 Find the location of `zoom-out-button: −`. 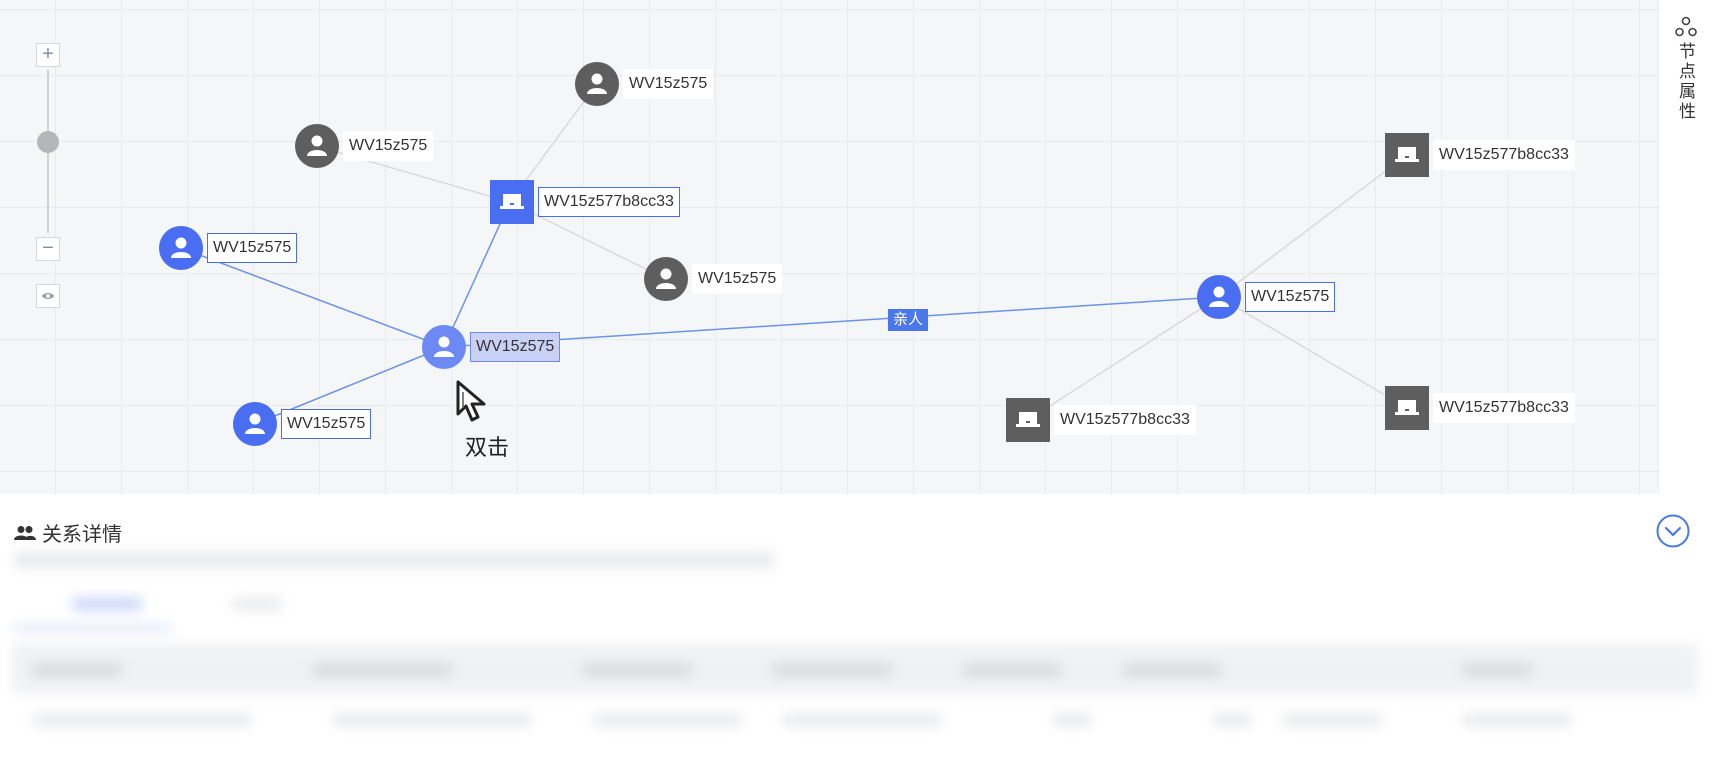

zoom-out-button: − is located at coordinates (48, 249).